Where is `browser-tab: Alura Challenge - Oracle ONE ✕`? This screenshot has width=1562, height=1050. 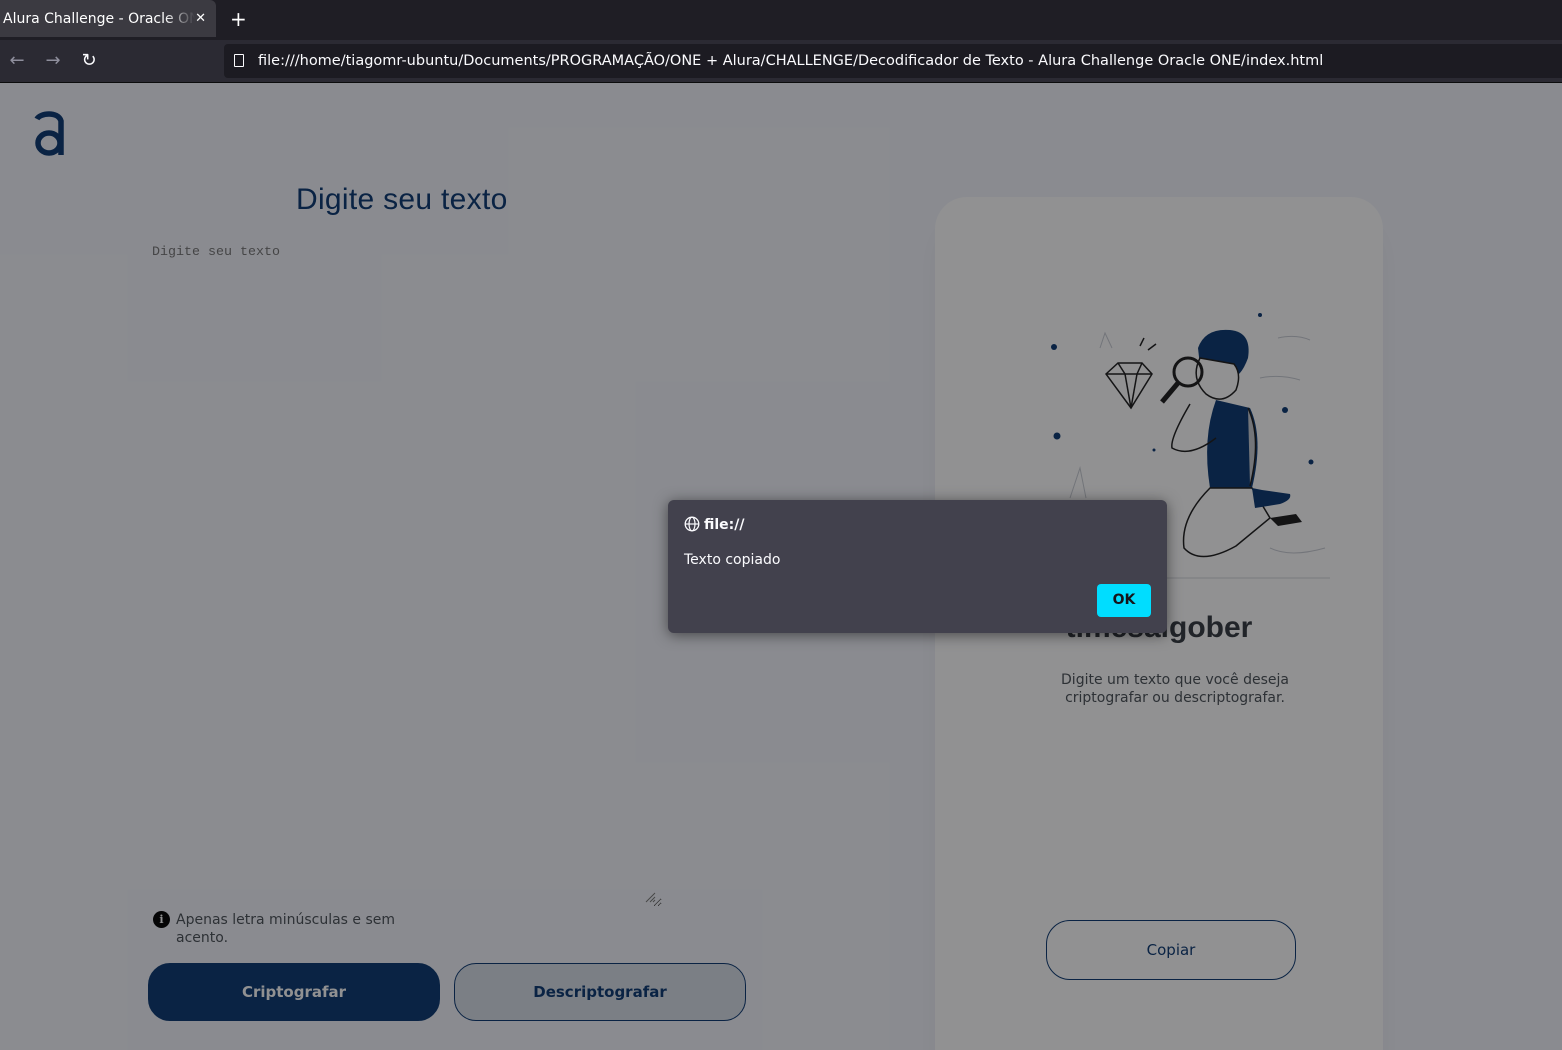 browser-tab: Alura Challenge - Oracle ONE ✕ is located at coordinates (108, 18).